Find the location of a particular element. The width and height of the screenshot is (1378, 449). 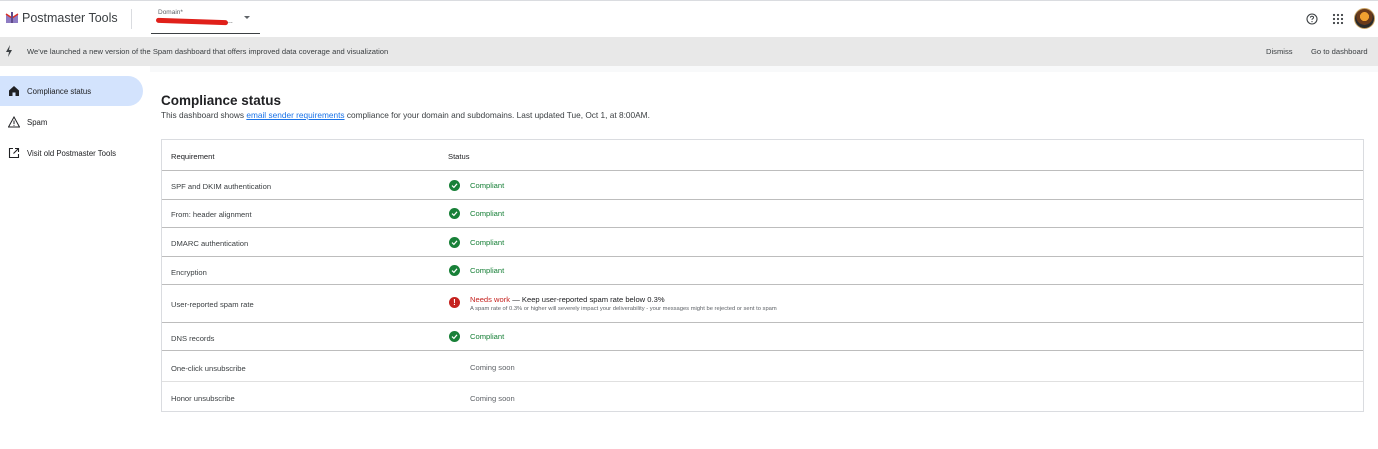

error-icon: ! is located at coordinates (454, 302).